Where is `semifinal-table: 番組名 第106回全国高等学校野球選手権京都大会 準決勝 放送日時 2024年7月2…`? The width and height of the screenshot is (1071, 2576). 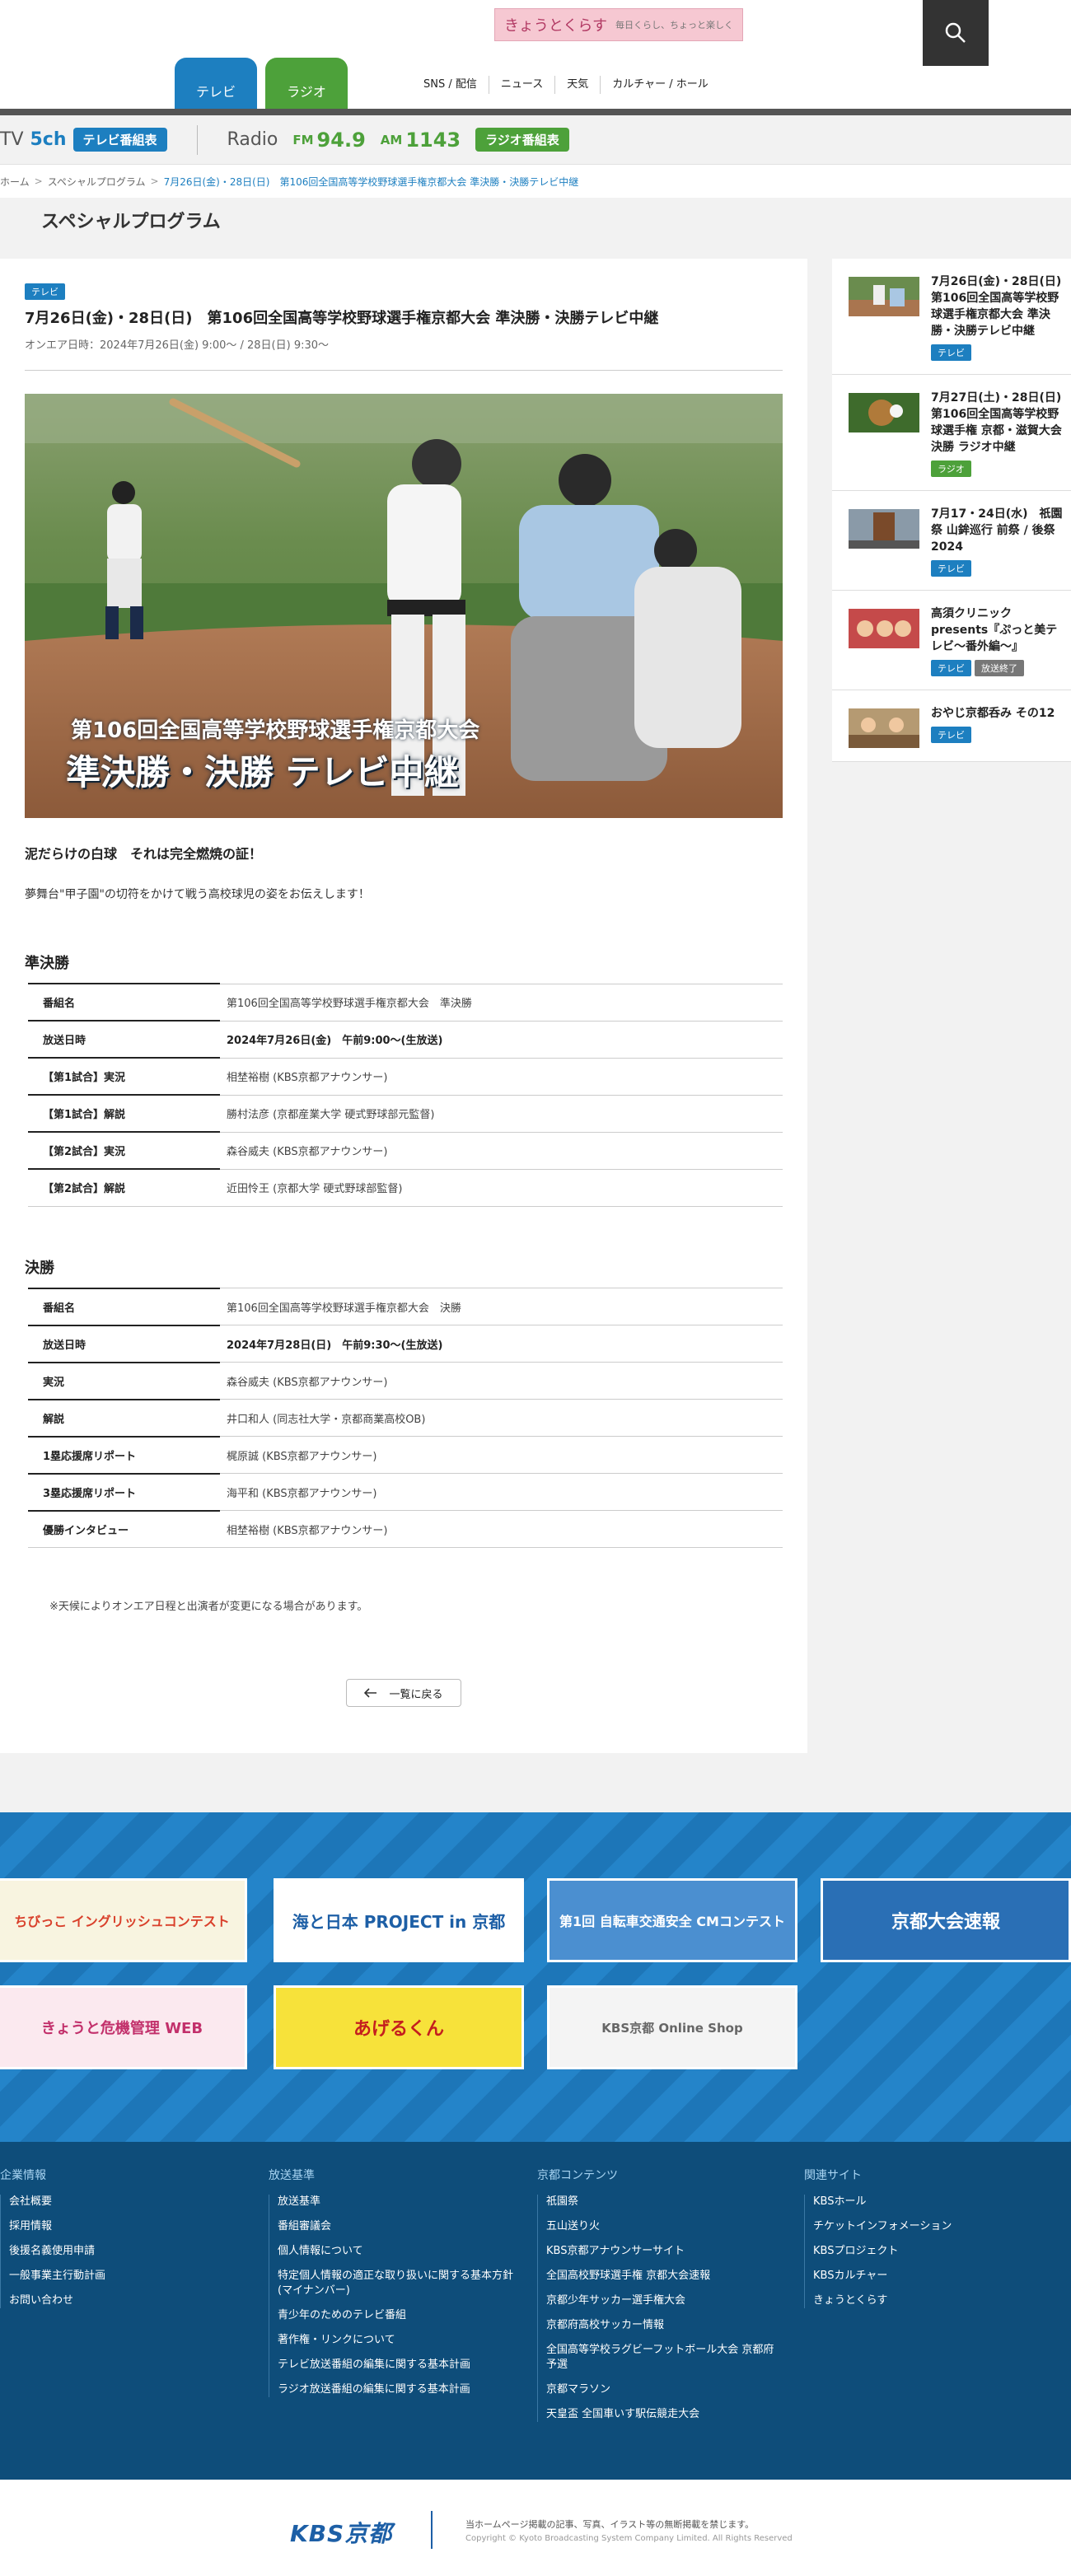
semifinal-table: 番組名 第106回全国高等学校野球選手権京都大会 準決勝 放送日時 2024年7月2… is located at coordinates (404, 1095).